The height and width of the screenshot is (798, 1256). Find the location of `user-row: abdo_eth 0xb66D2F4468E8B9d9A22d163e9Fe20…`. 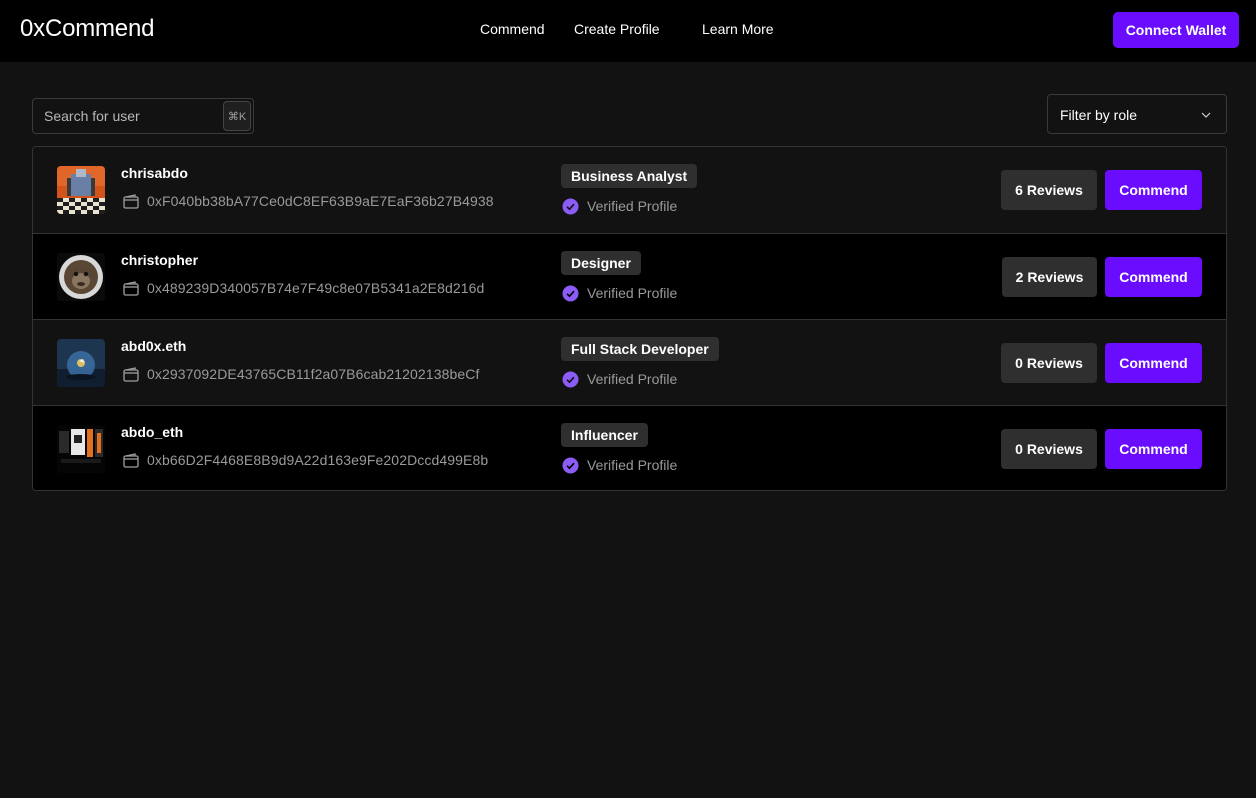

user-row: abdo_eth 0xb66D2F4468E8B9d9A22d163e9Fe20… is located at coordinates (629, 447).